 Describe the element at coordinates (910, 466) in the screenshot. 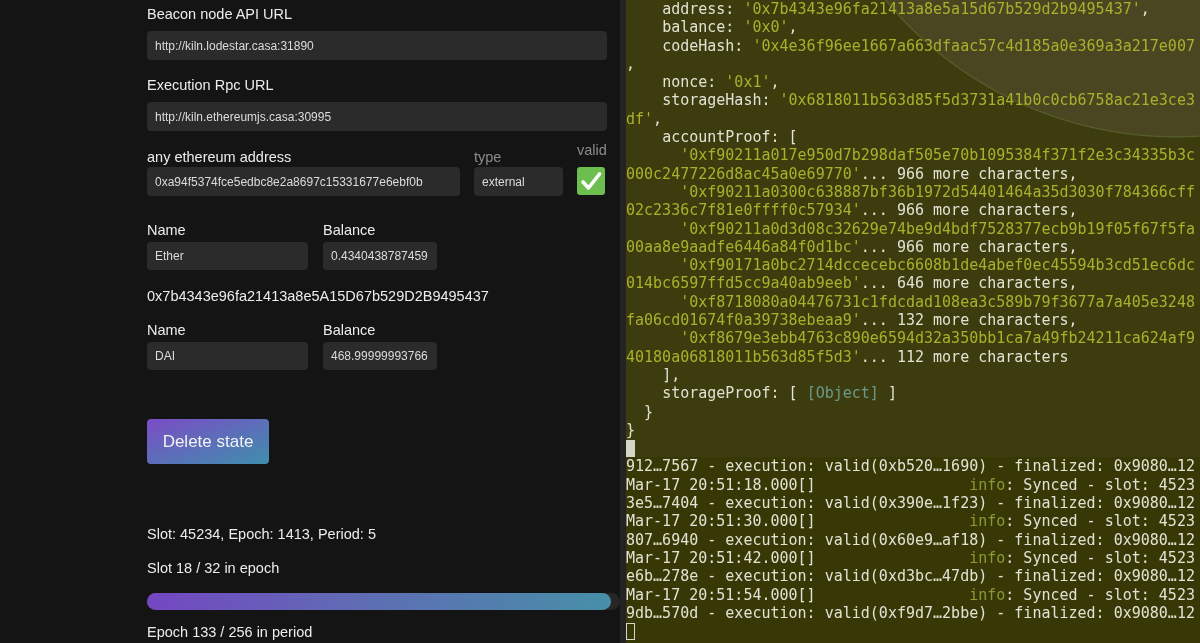

I see `log-line: 912…7567 - execution: valid(0xb520…1690) - finalized: 0x9080…12` at that location.